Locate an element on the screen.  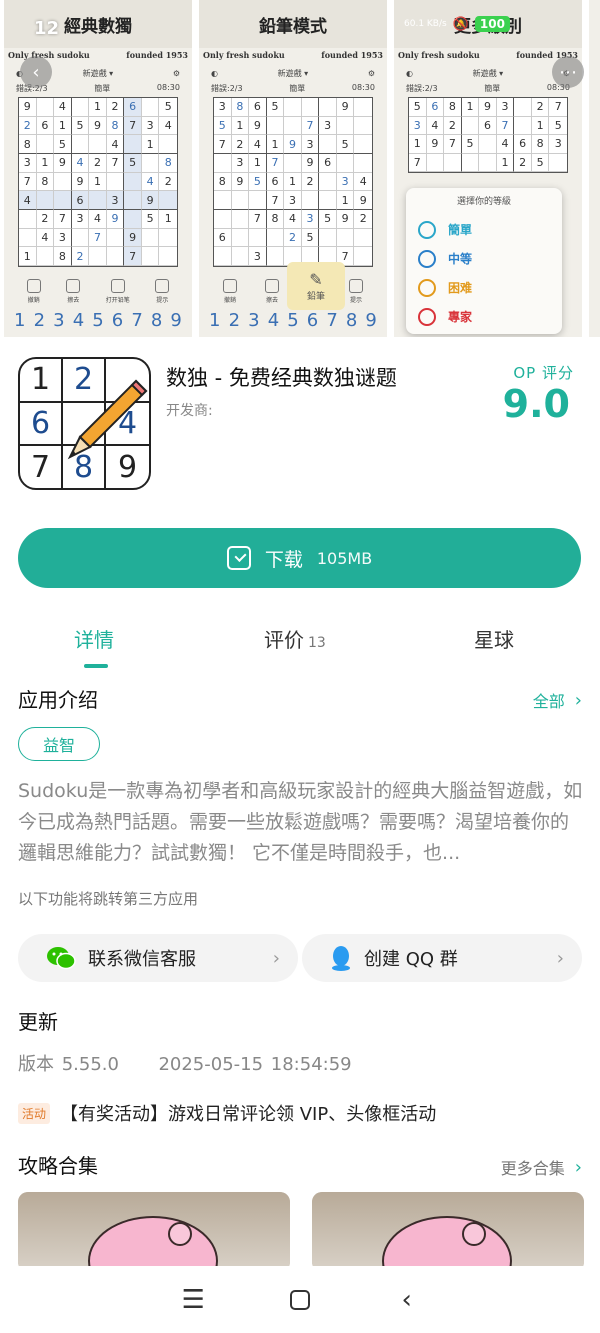
number-key: 2 is located at coordinates (39, 320).